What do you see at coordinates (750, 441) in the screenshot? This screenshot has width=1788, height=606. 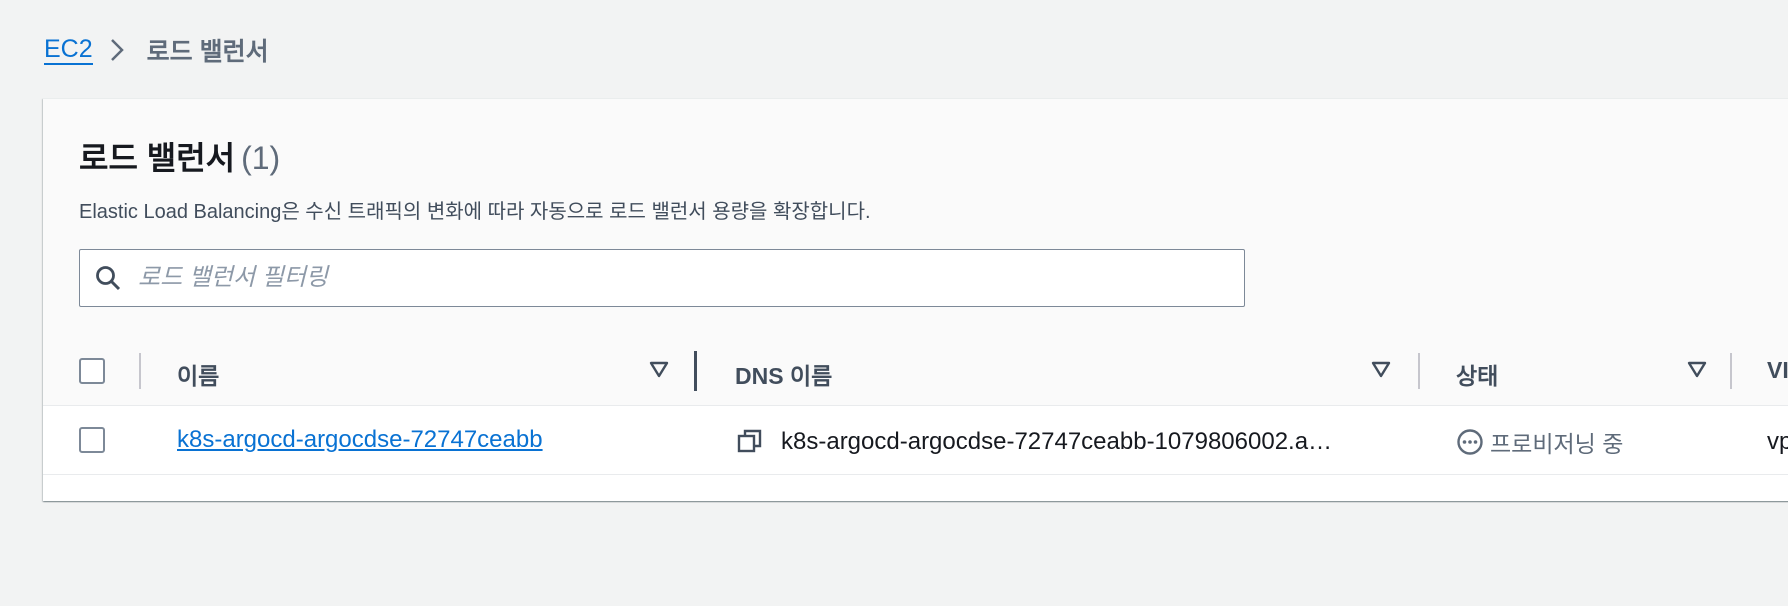 I see `copy-icon` at bounding box center [750, 441].